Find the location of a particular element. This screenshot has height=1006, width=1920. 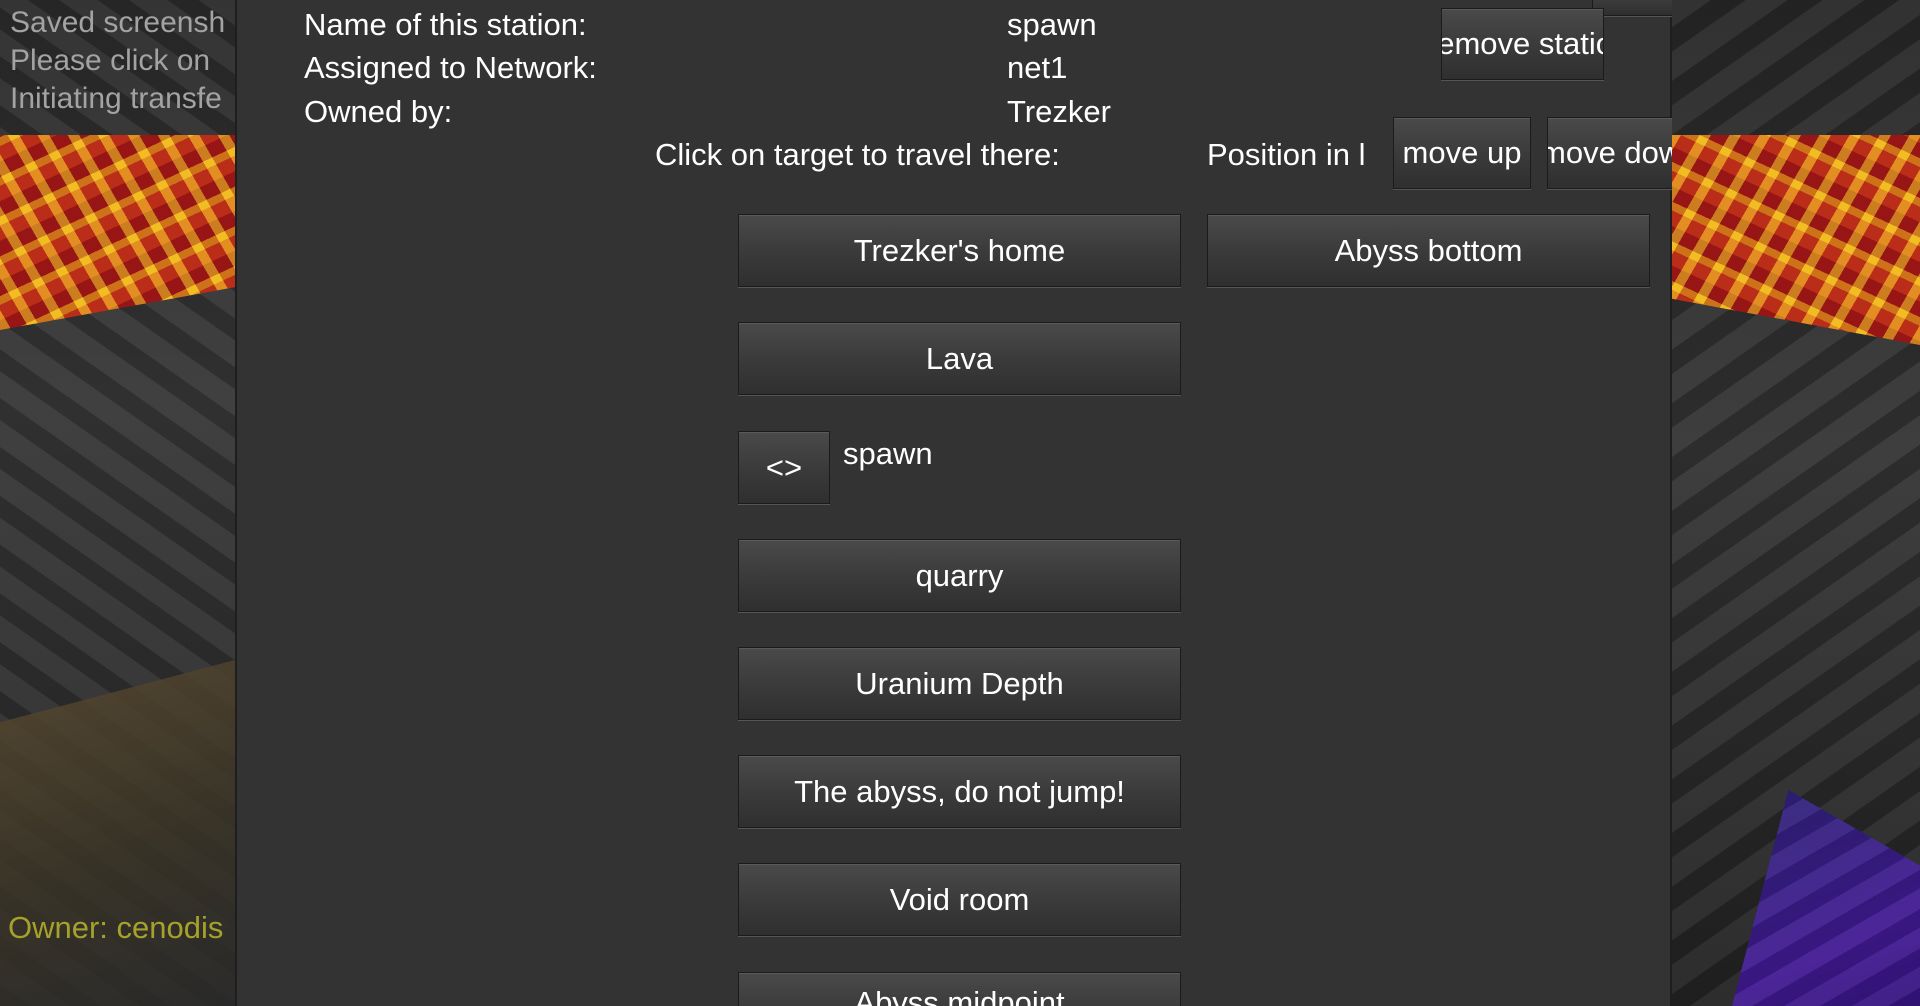

owner-value: Trezker is located at coordinates (1059, 111).